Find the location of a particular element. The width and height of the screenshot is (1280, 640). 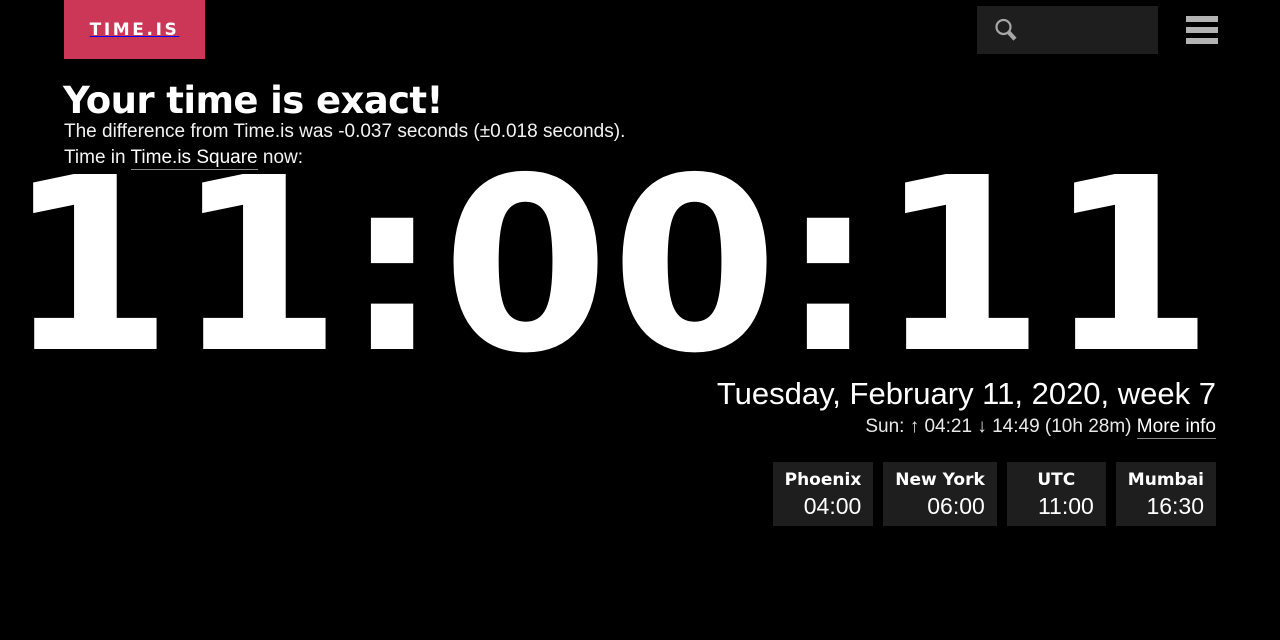

city-card-new-york: New York 06:00 is located at coordinates (940, 494).